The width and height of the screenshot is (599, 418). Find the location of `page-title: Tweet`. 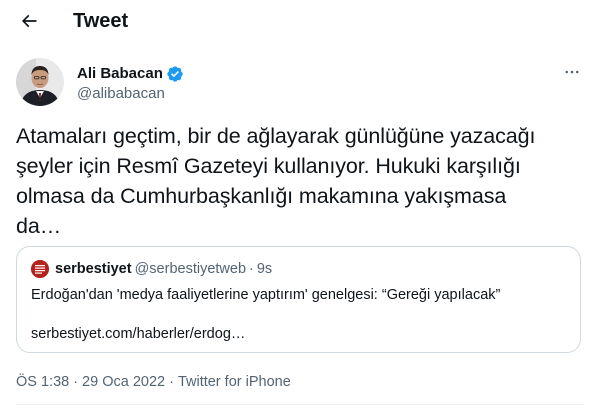

page-title: Tweet is located at coordinates (101, 21).